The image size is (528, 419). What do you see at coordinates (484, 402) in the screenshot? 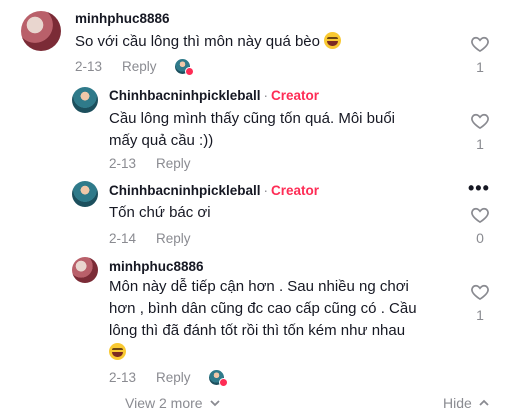
I see `chevron-up-icon` at bounding box center [484, 402].